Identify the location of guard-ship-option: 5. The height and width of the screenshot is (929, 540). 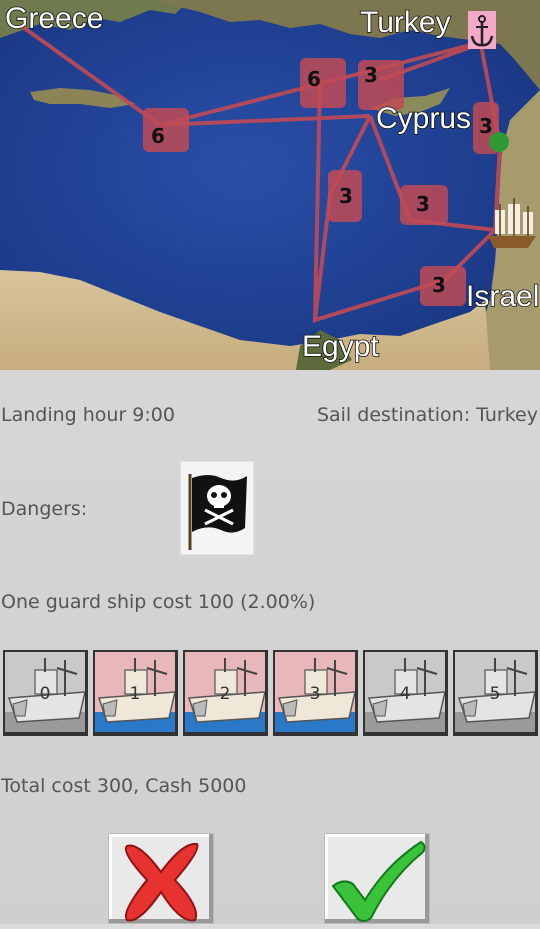
(495, 693).